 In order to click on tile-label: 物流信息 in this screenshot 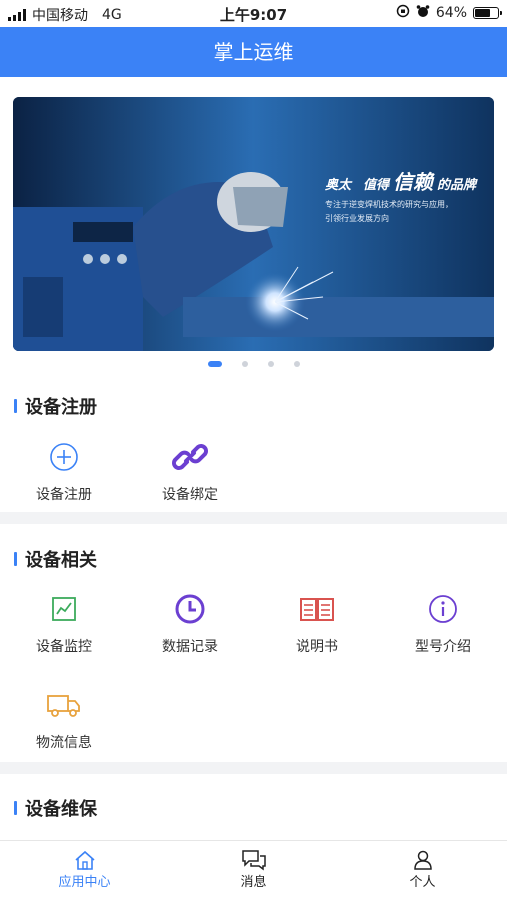, I will do `click(64, 743)`.